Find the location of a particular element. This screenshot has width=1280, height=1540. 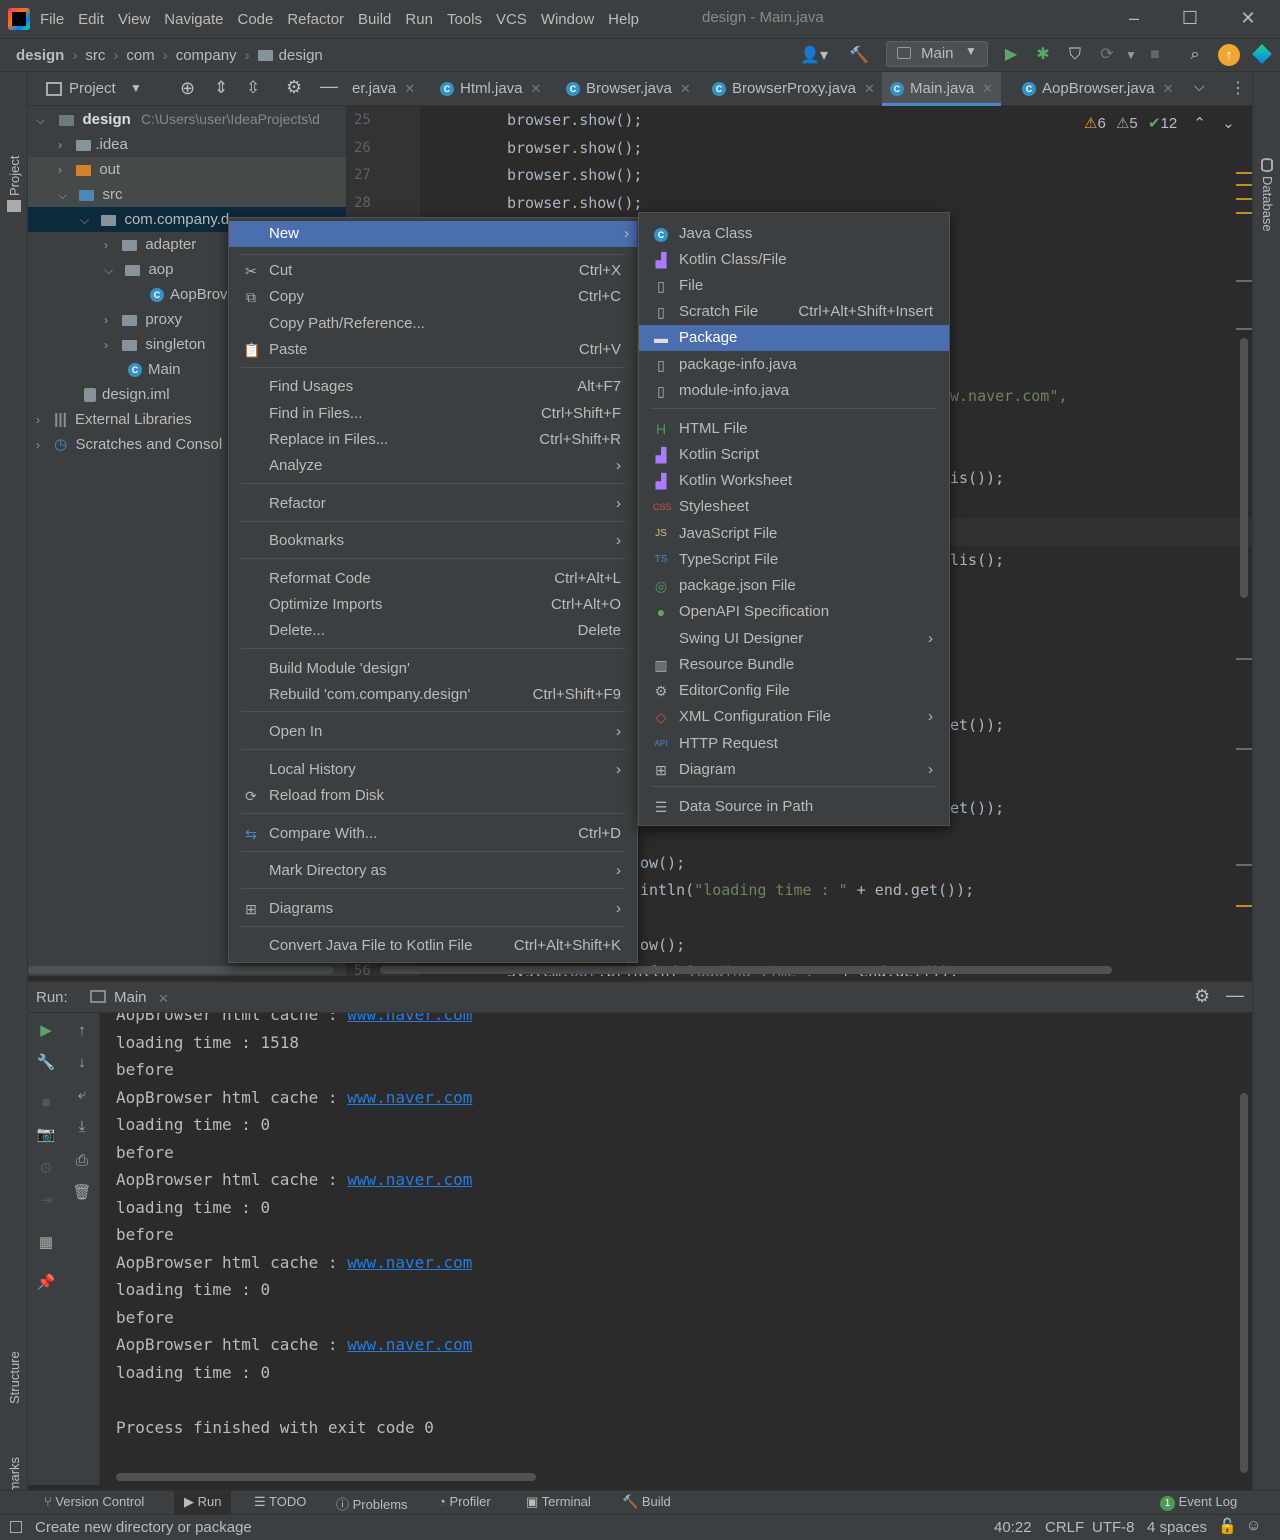

menu-item-build-module: Build Module 'design' is located at coordinates (433, 669).